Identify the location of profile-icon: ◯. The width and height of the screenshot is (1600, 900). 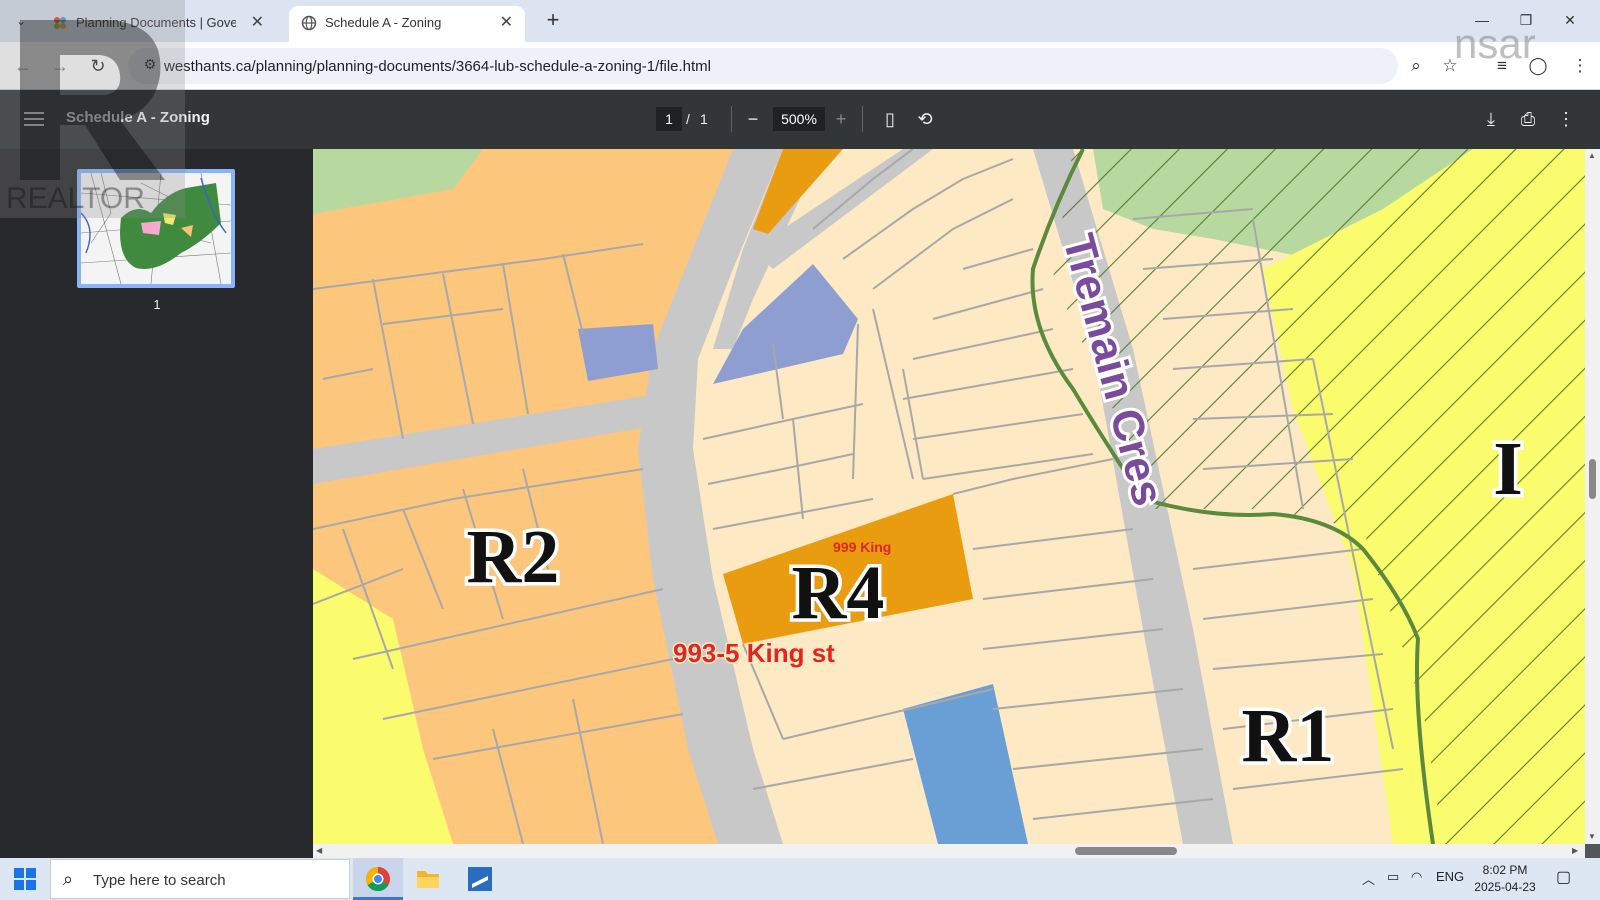
(1538, 66).